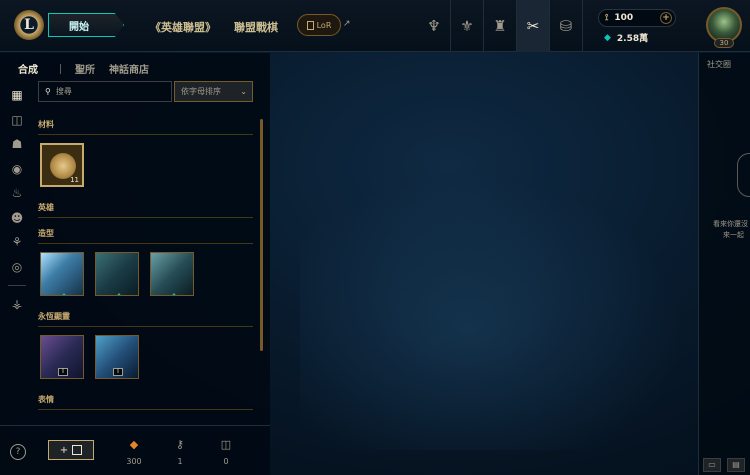 This screenshot has height=475, width=750. I want to click on helmet-icon: ☗, so click(17, 144).